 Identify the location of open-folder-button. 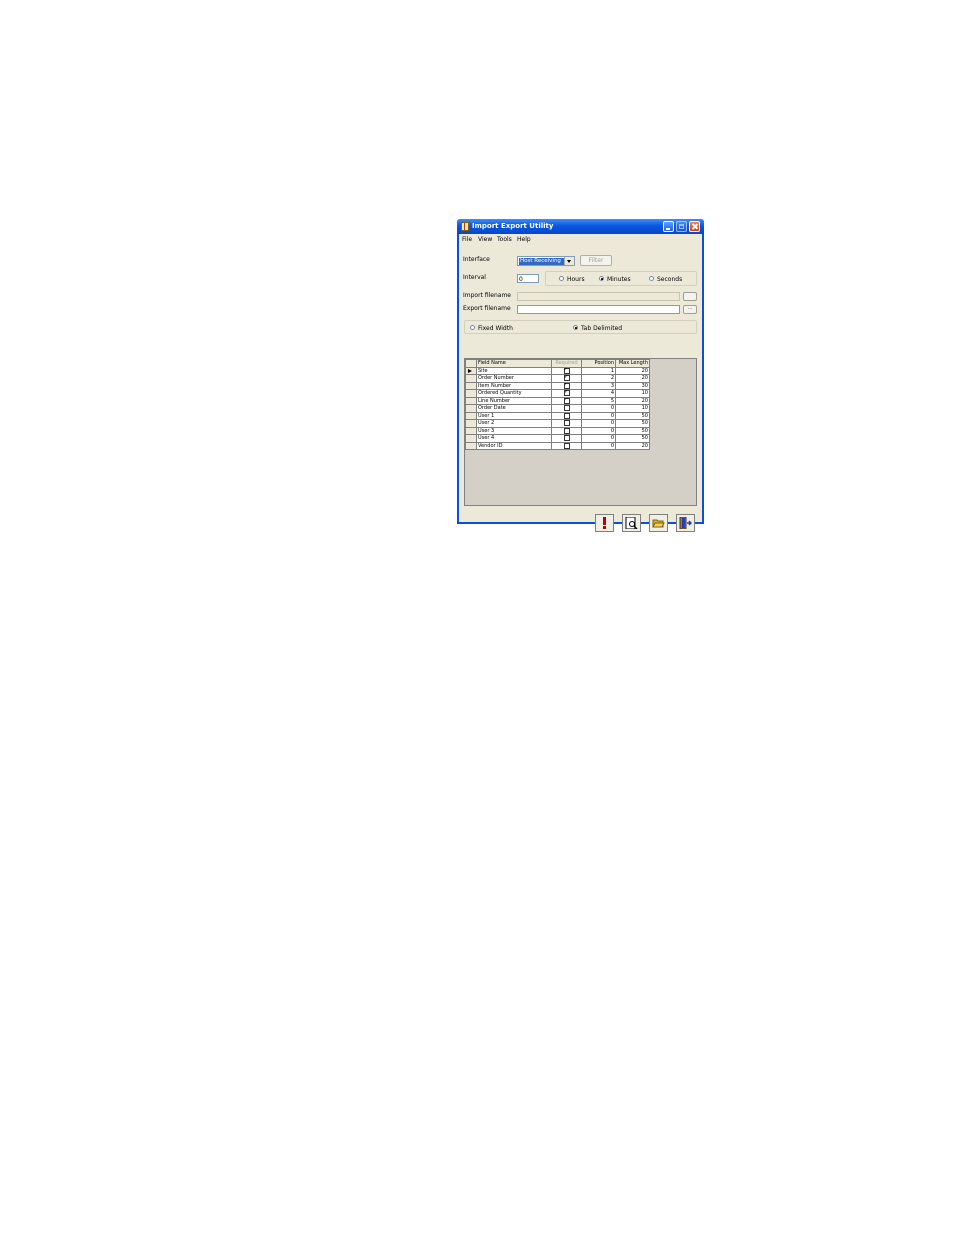
(658, 523).